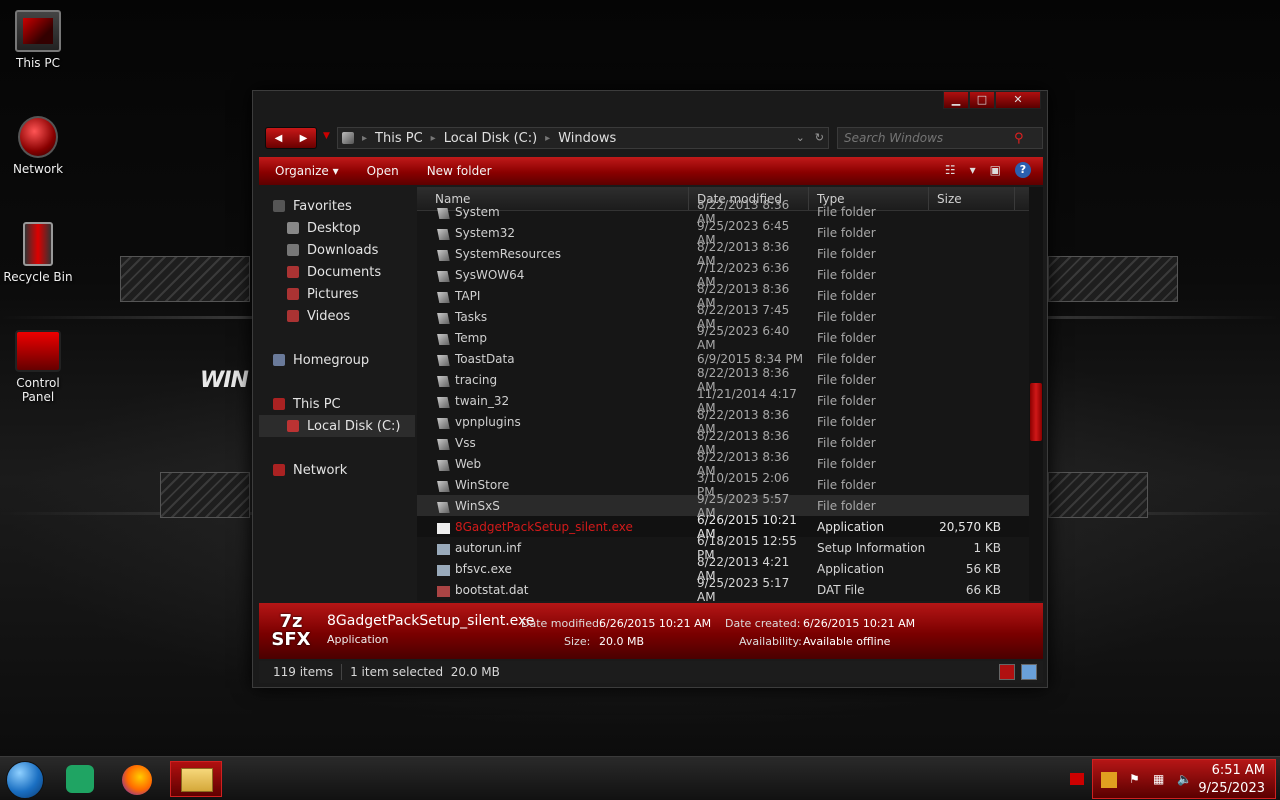  What do you see at coordinates (383, 171) in the screenshot?
I see `open-button: Open` at bounding box center [383, 171].